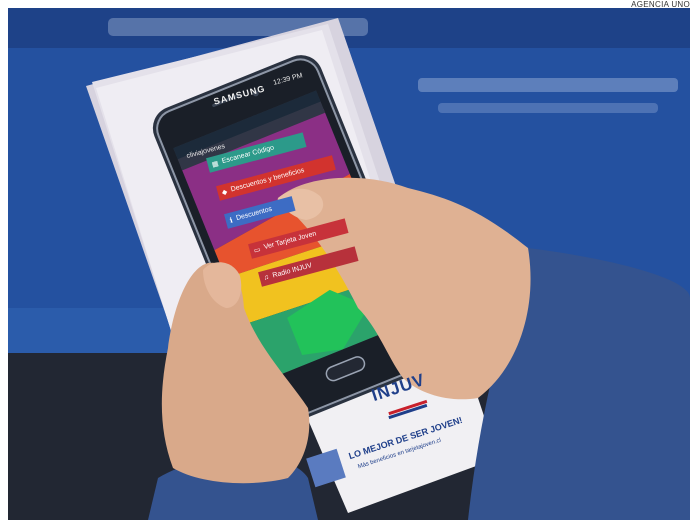  I want to click on tag-icon: ◆, so click(225, 192).